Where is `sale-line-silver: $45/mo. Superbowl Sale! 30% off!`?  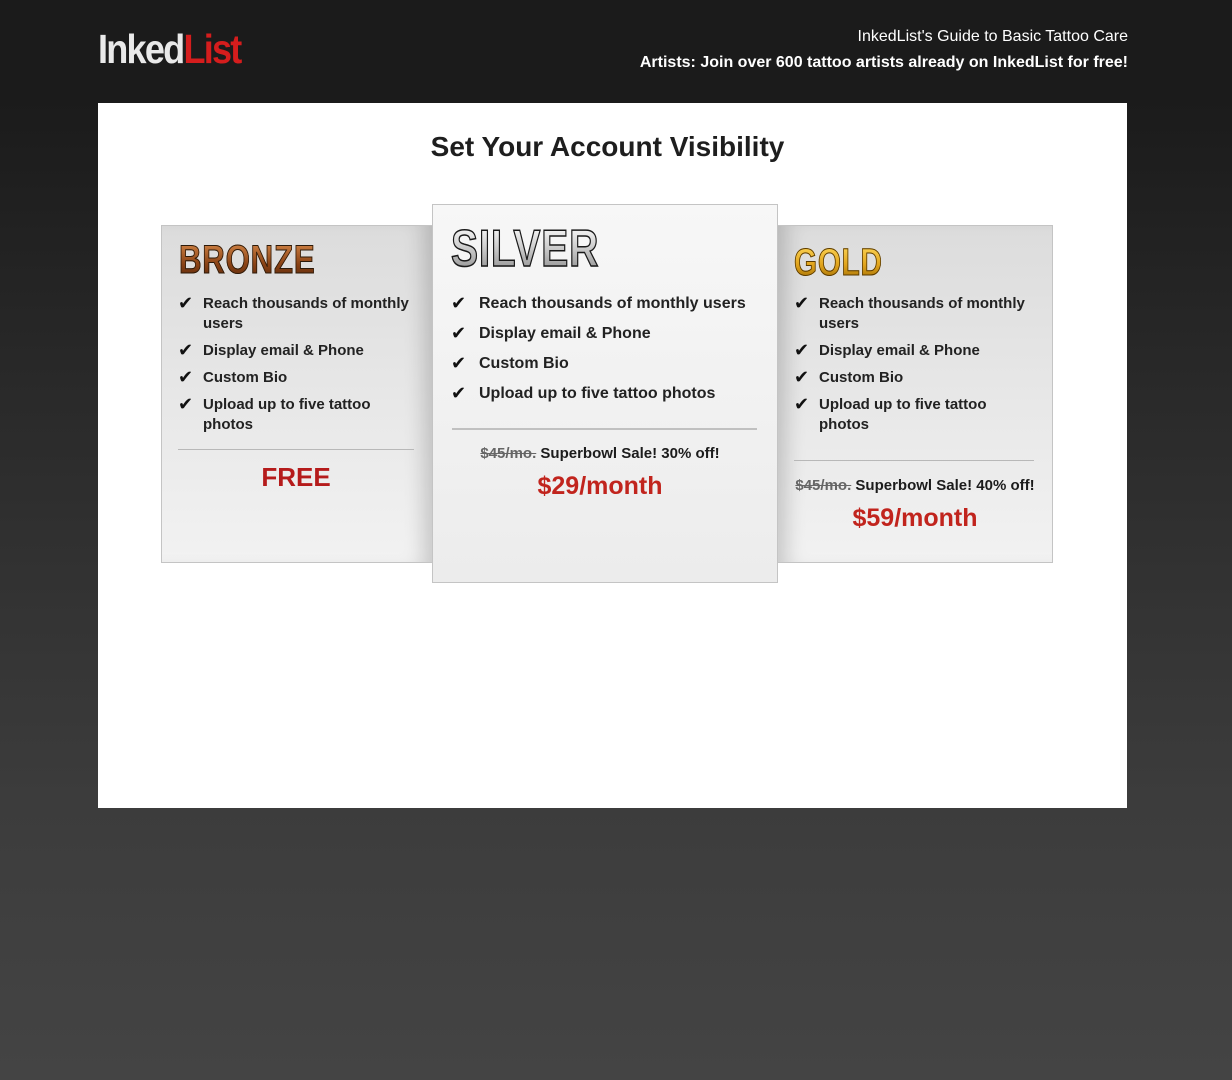
sale-line-silver: $45/mo. Superbowl Sale! 30% off! is located at coordinates (600, 453).